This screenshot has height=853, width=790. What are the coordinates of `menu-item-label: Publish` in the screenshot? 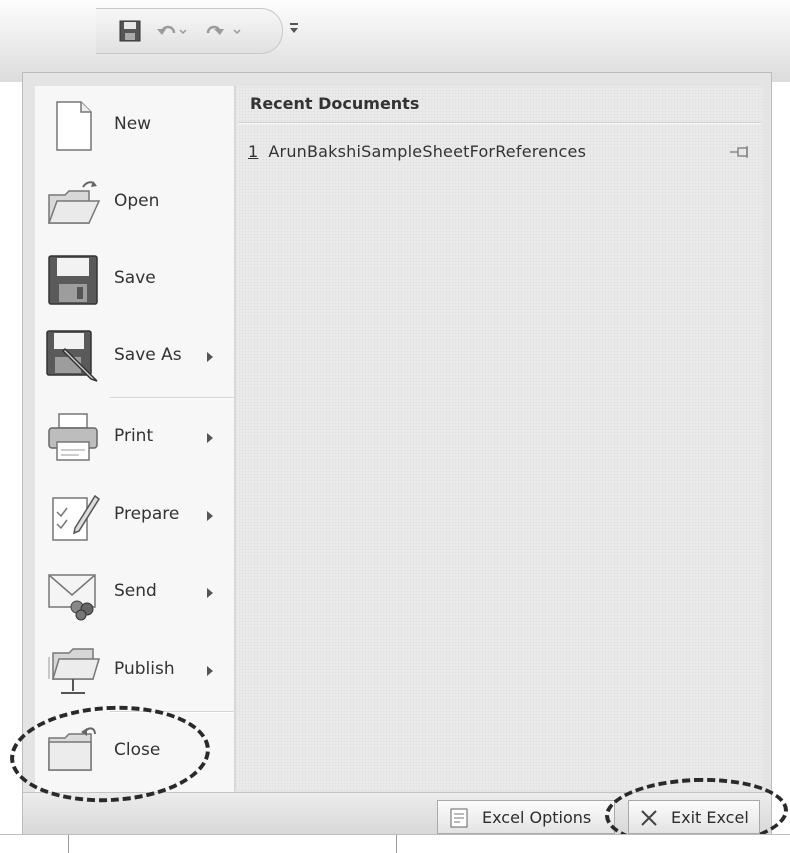 It's located at (144, 669).